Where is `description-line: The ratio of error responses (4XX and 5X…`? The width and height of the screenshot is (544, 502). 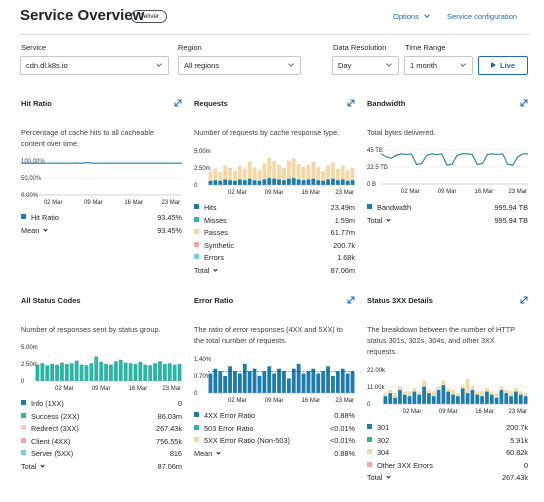 description-line: The ratio of error responses (4XX and 5X… is located at coordinates (268, 329).